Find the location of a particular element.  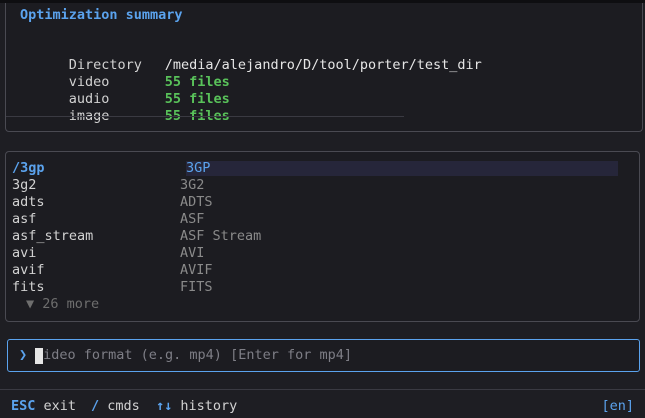

format-description: AVIF is located at coordinates (196, 270).